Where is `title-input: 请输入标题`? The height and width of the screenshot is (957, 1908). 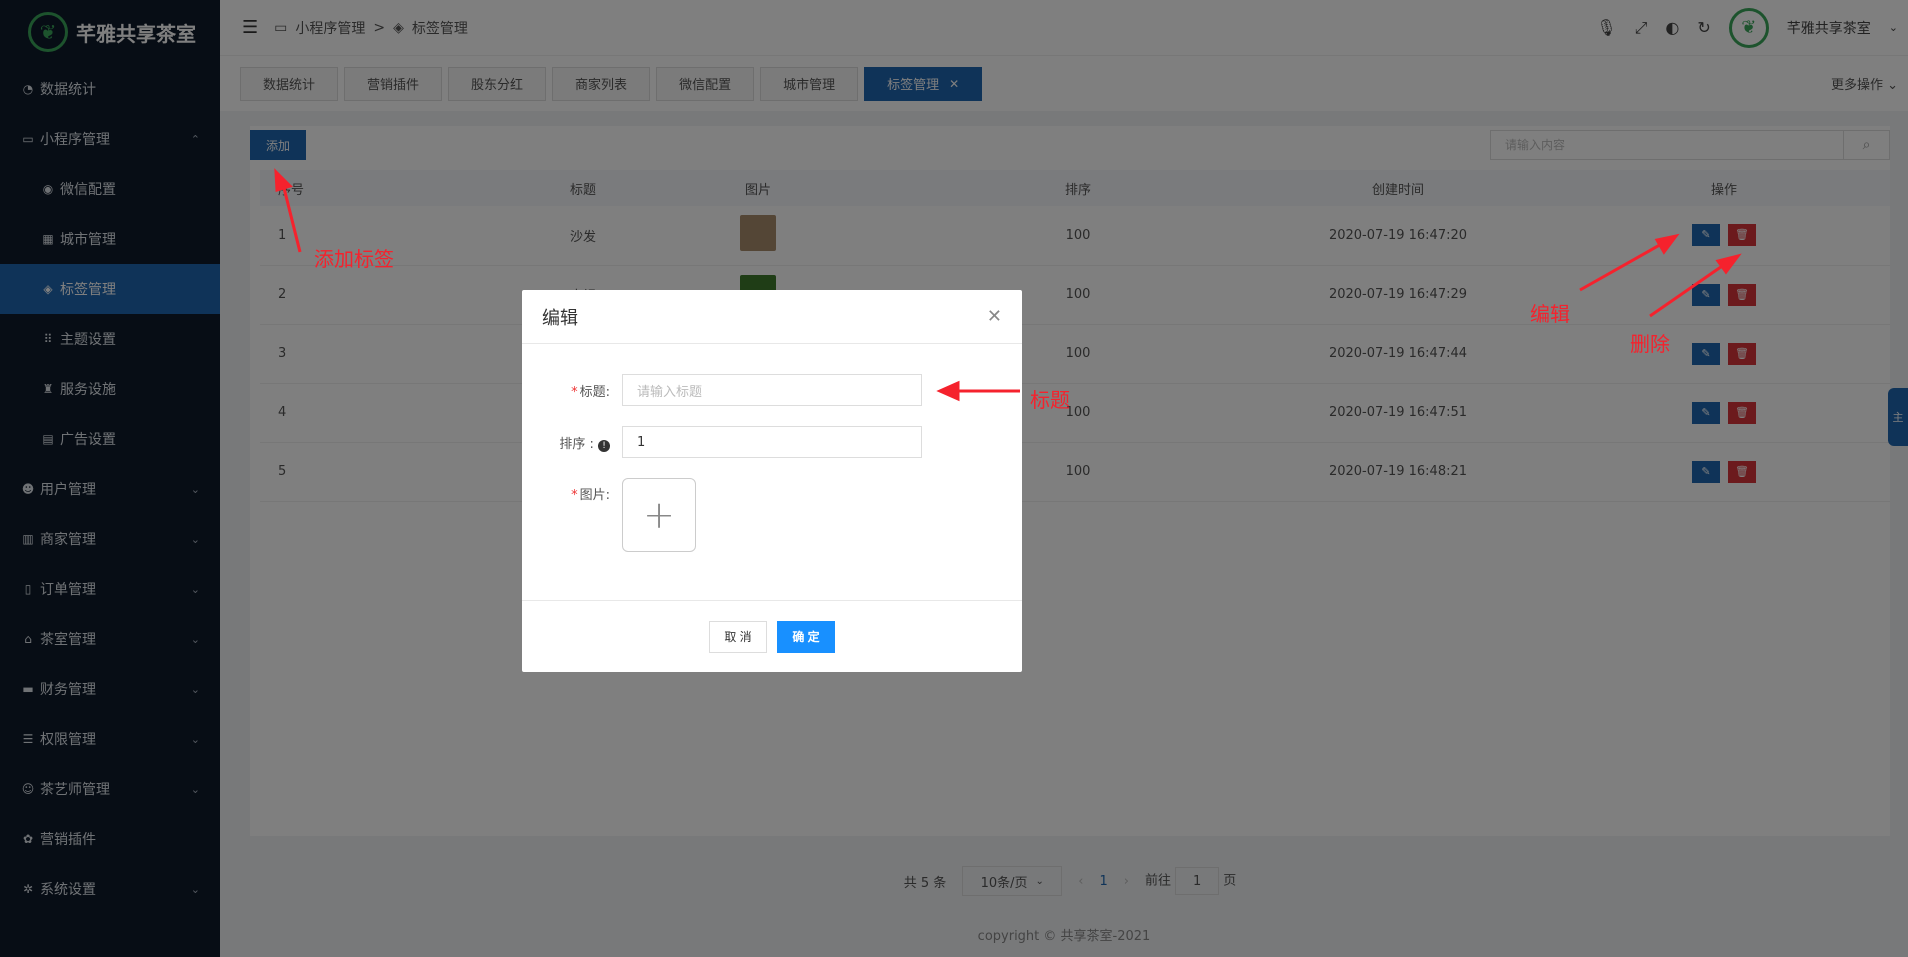 title-input: 请输入标题 is located at coordinates (772, 390).